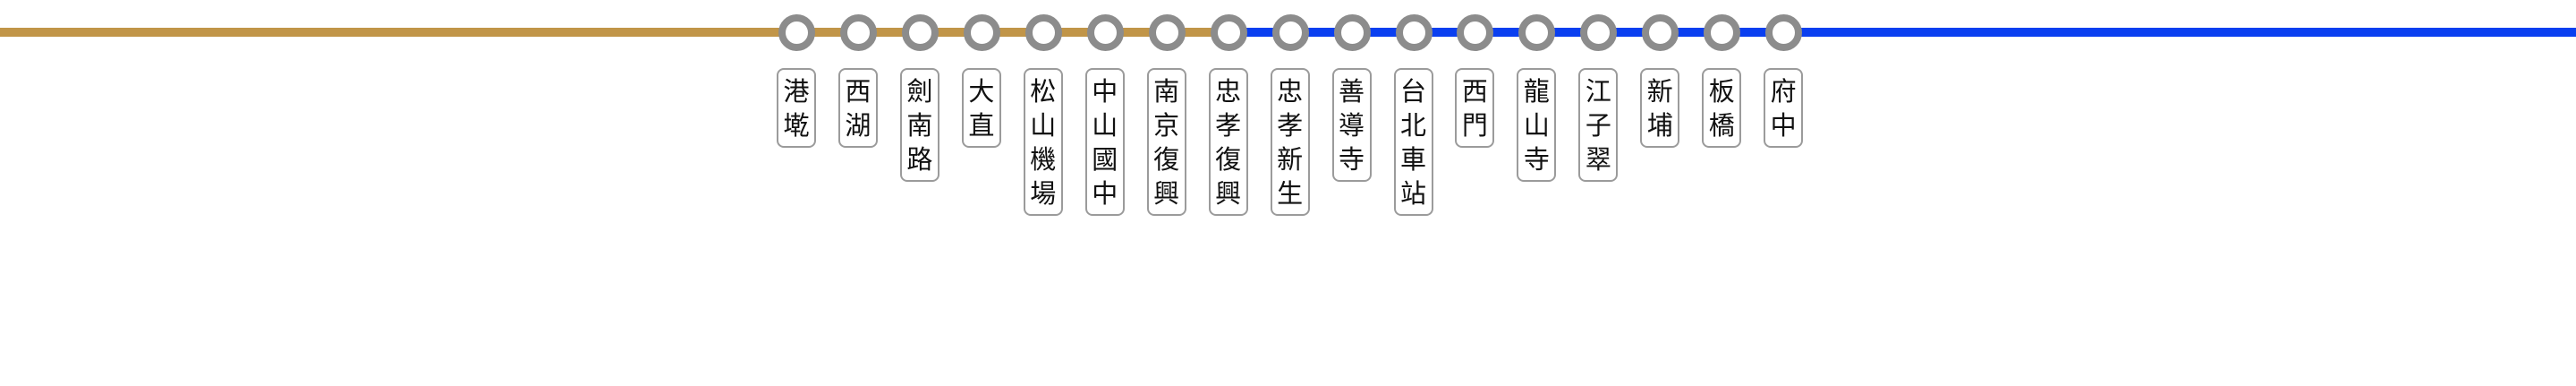 This screenshot has height=386, width=2576. I want to click on station-label: 忠 孝 新 生, so click(1290, 142).